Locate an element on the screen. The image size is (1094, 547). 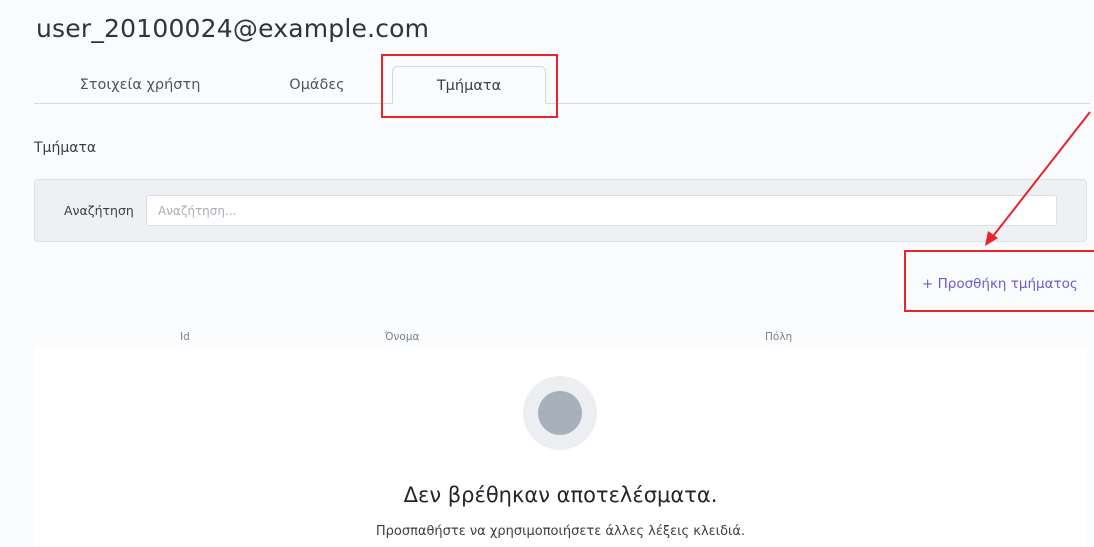
empty-circle-icon-inner is located at coordinates (560, 413).